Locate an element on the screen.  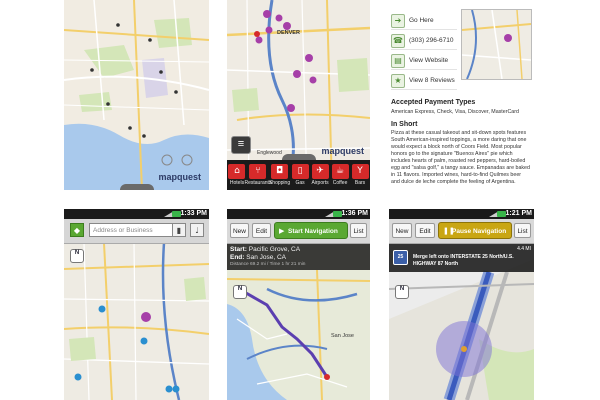
map-canvas is located at coordinates (136, 95).